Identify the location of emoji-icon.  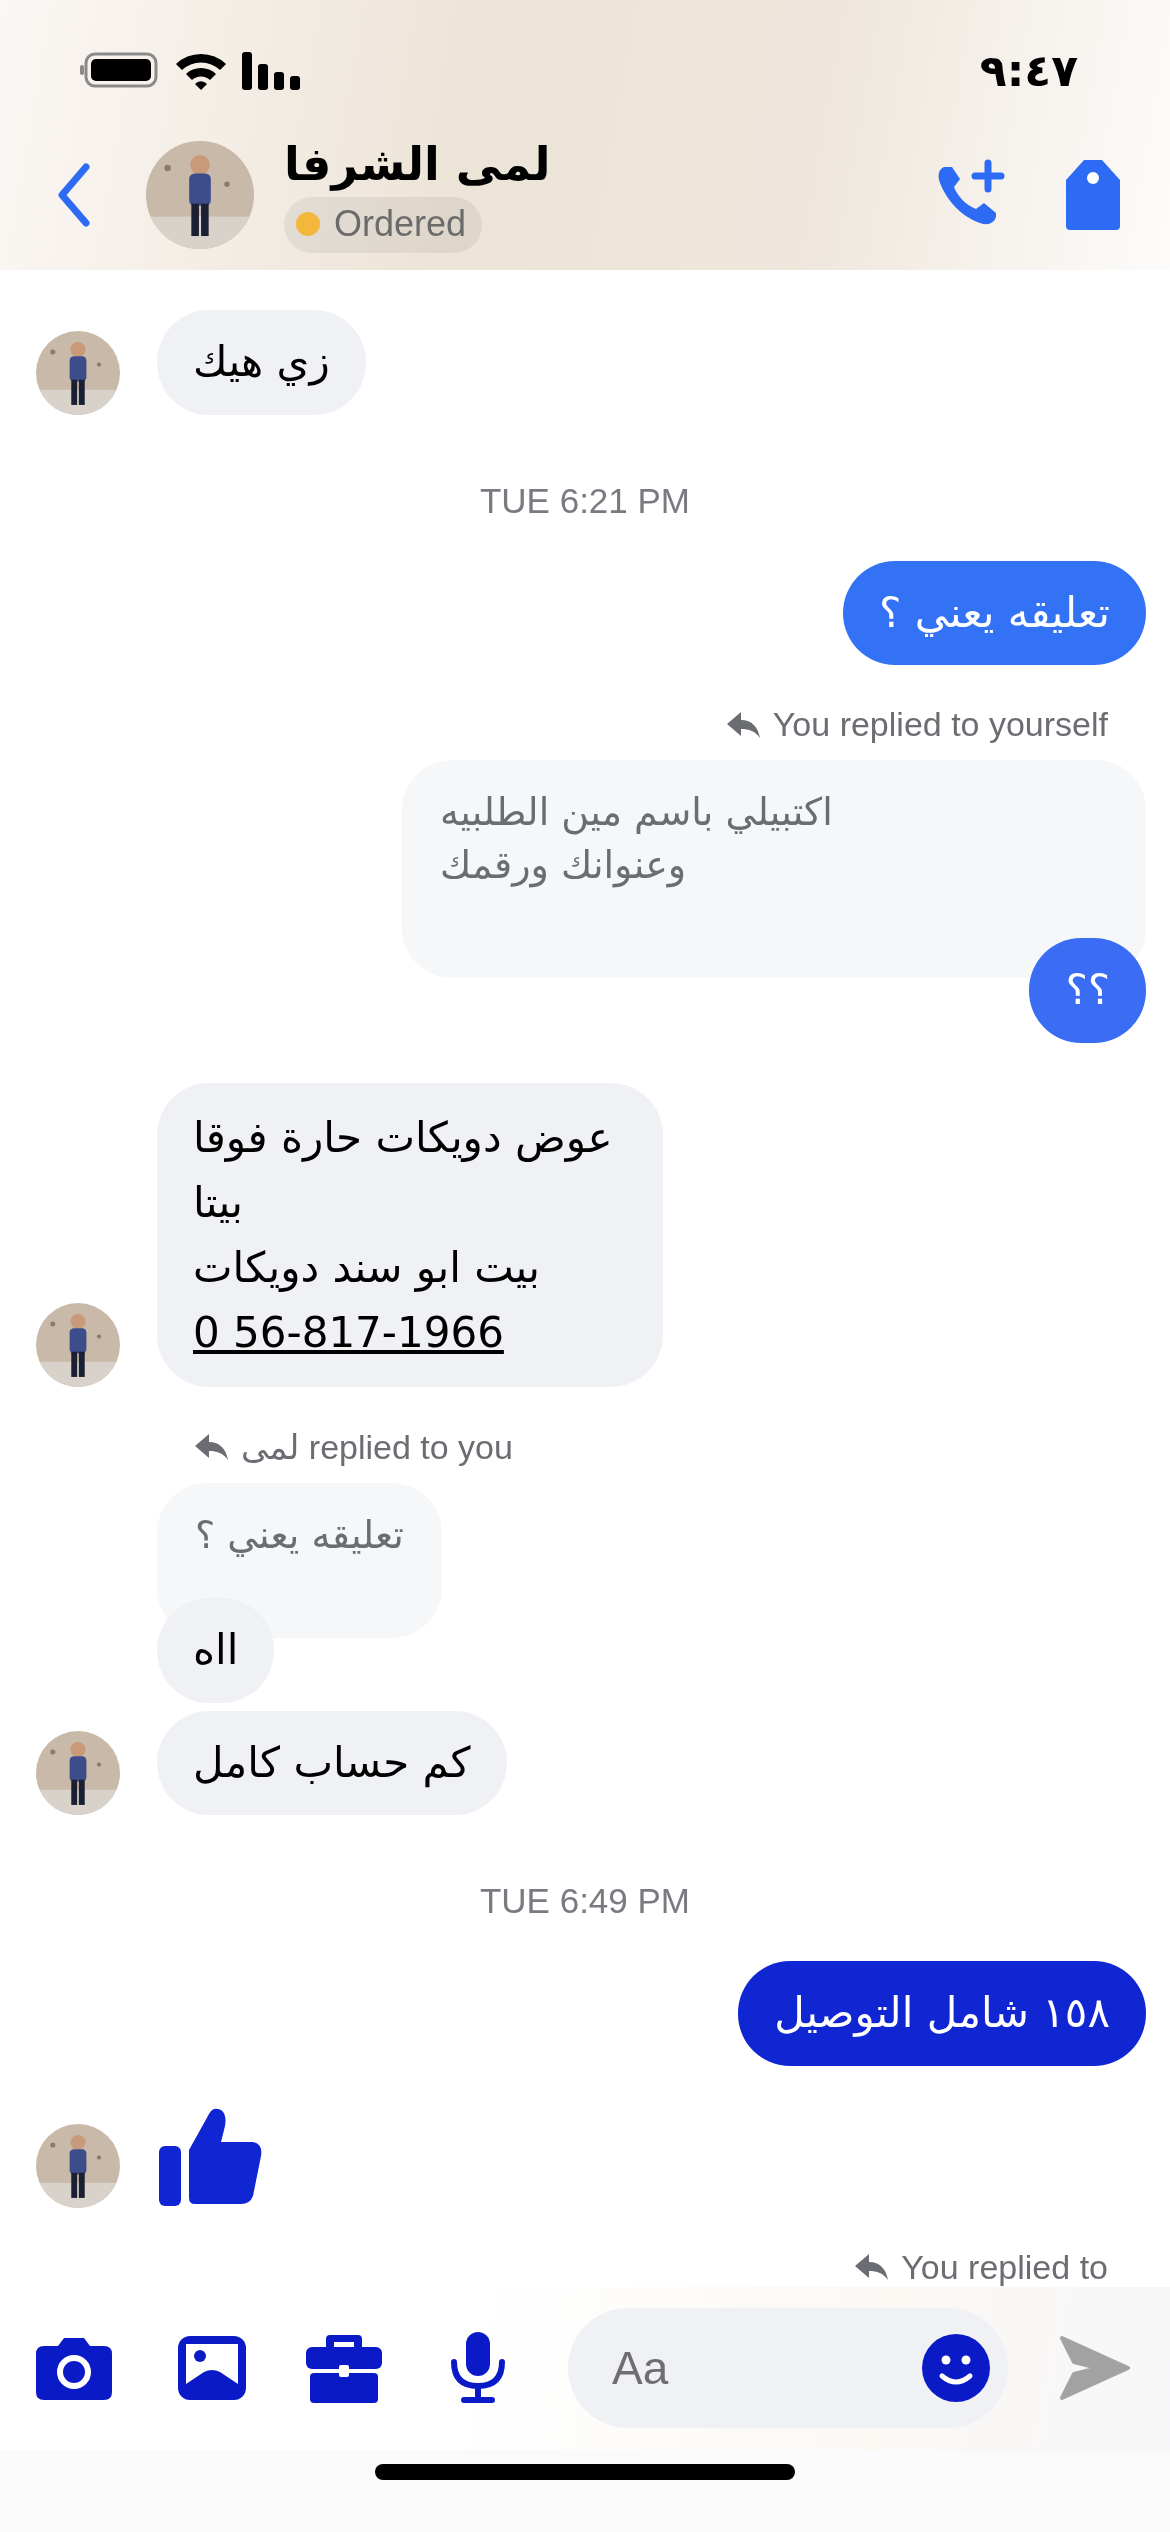
(956, 2368).